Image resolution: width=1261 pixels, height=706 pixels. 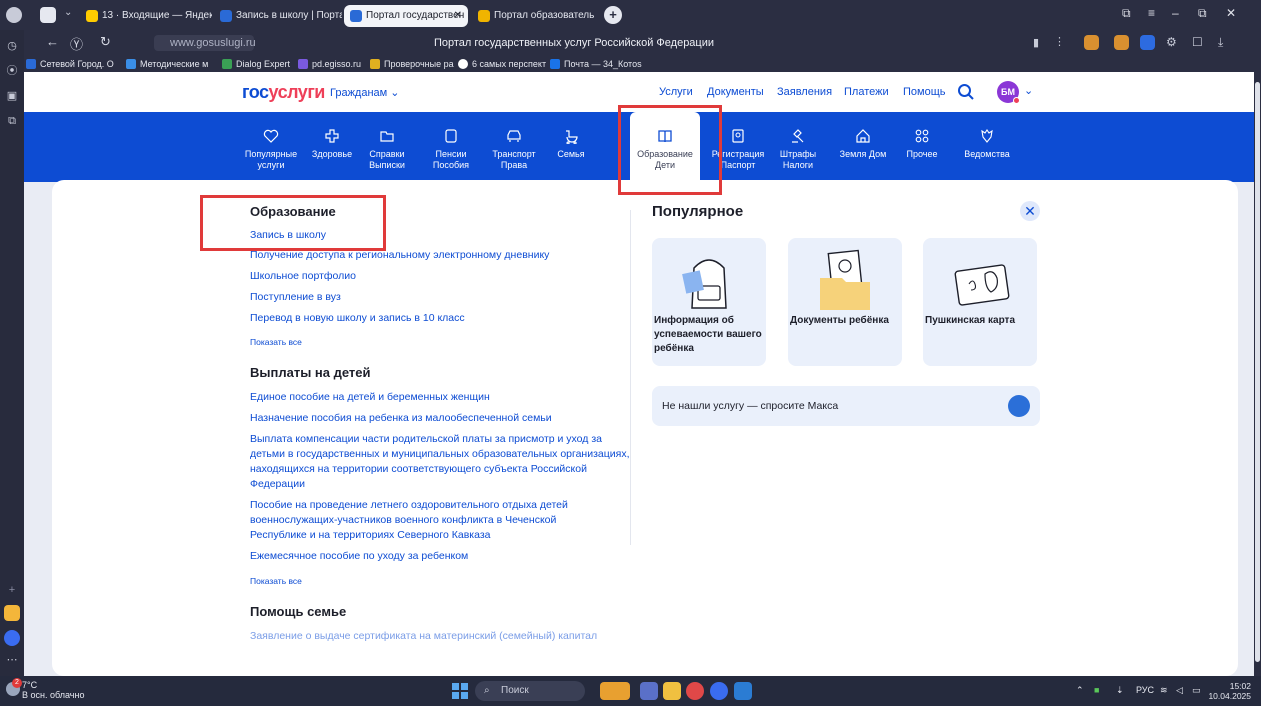 What do you see at coordinates (1175, 13) in the screenshot?
I see `minimize-icon: –` at bounding box center [1175, 13].